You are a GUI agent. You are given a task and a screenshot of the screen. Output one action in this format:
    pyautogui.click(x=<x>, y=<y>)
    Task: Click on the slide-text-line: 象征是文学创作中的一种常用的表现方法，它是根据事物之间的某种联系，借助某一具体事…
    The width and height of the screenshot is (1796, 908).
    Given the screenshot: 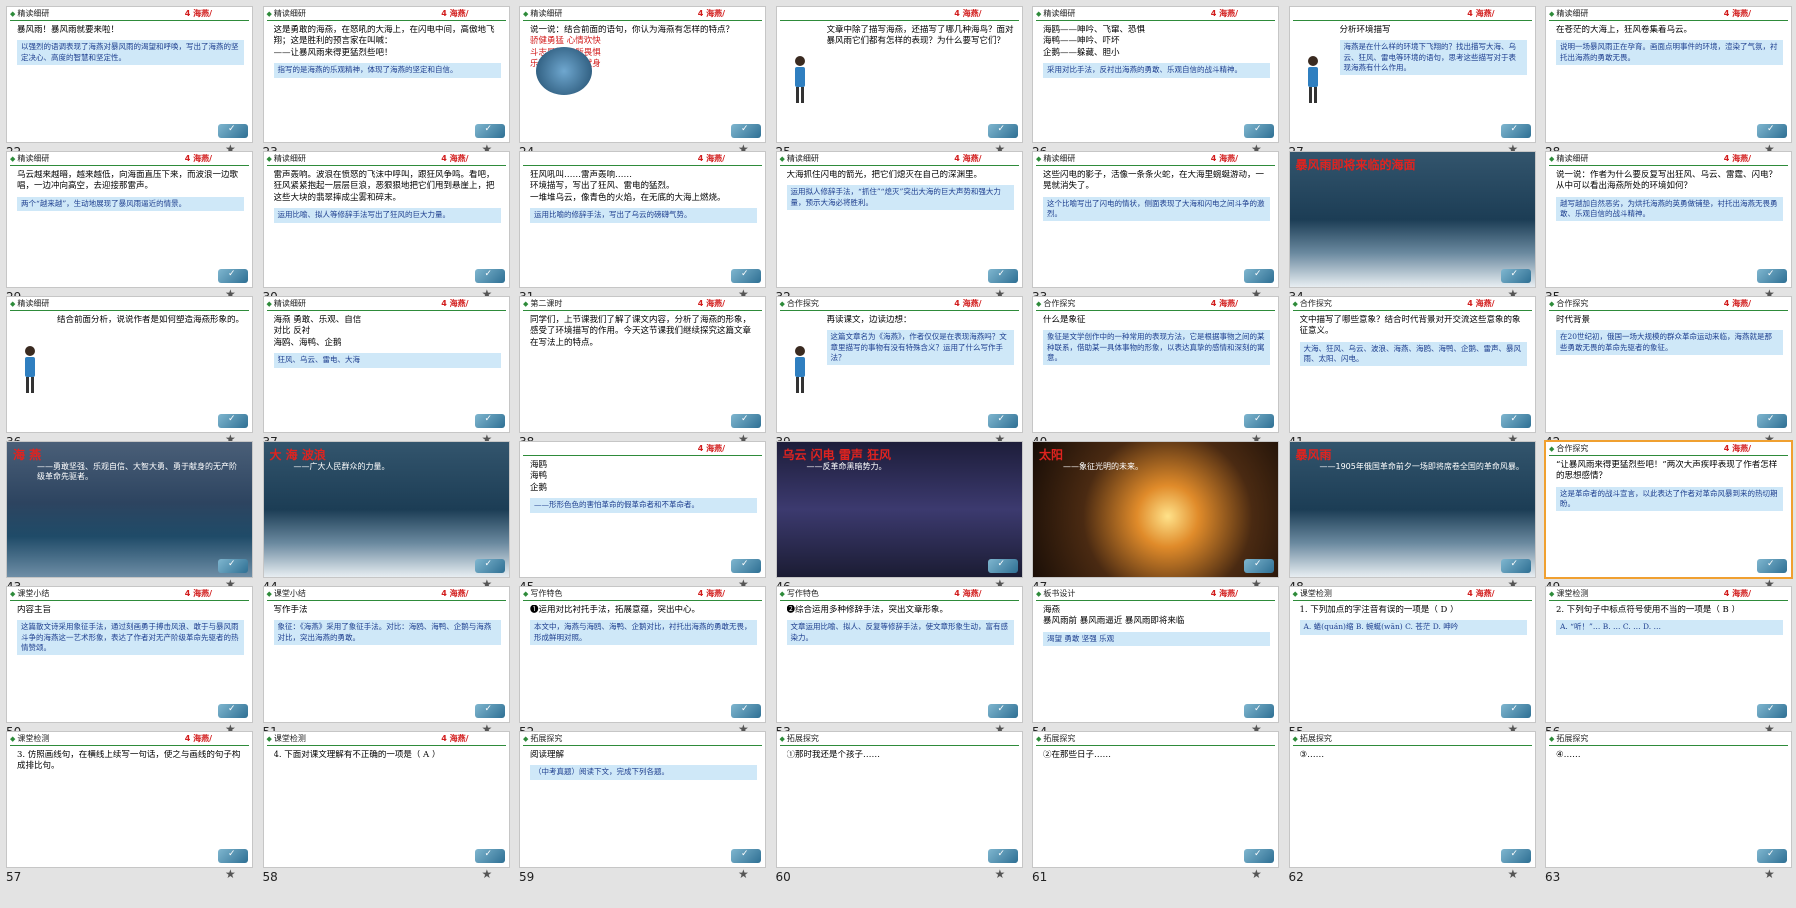 What is the action you would take?
    pyautogui.click(x=1156, y=347)
    